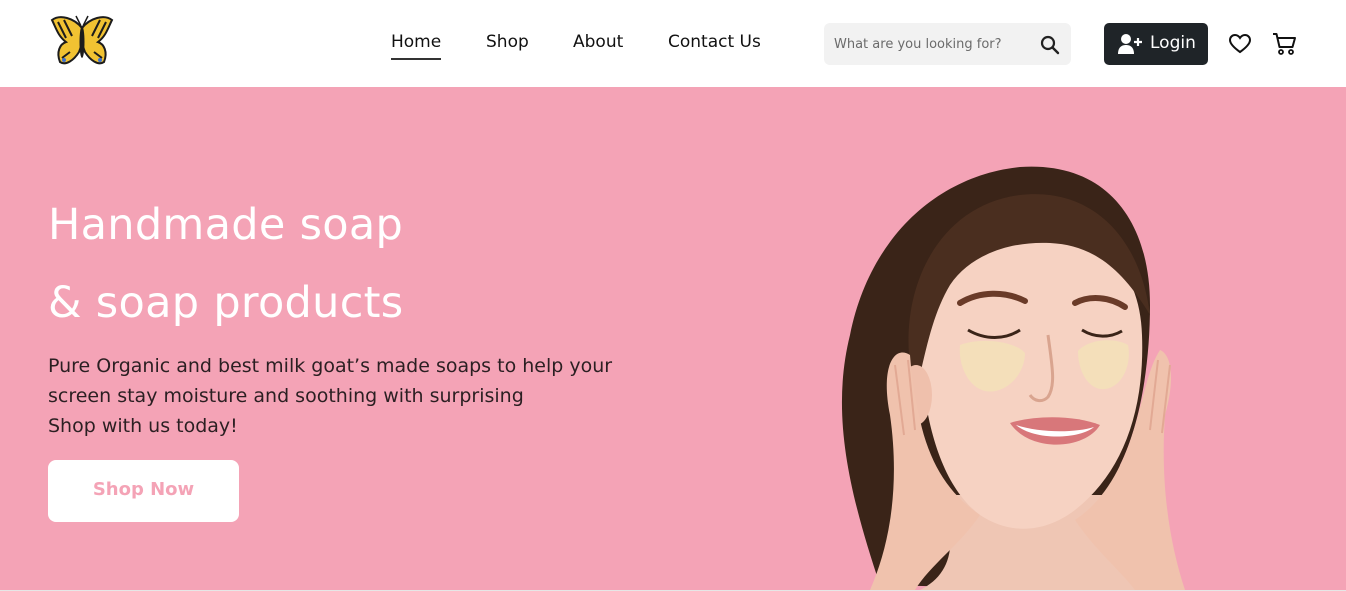 The height and width of the screenshot is (591, 1346). Describe the element at coordinates (1173, 43) in the screenshot. I see `login-label: Login` at that location.